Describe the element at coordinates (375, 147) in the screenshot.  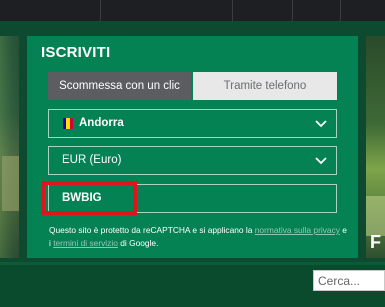
I see `right-promo-banner: F V` at that location.